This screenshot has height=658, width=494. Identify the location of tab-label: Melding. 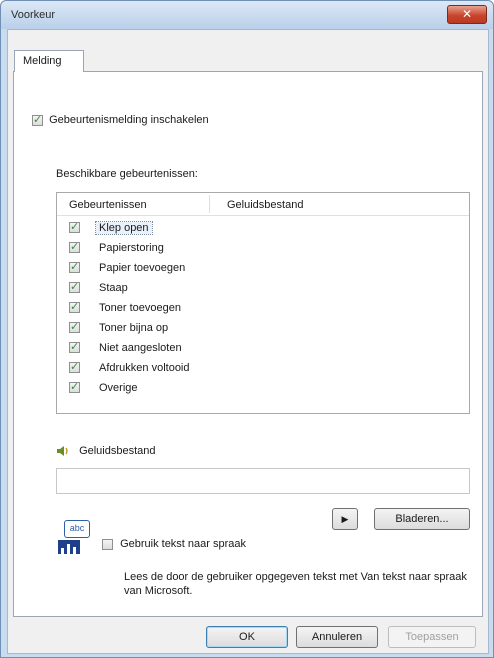
(42, 61).